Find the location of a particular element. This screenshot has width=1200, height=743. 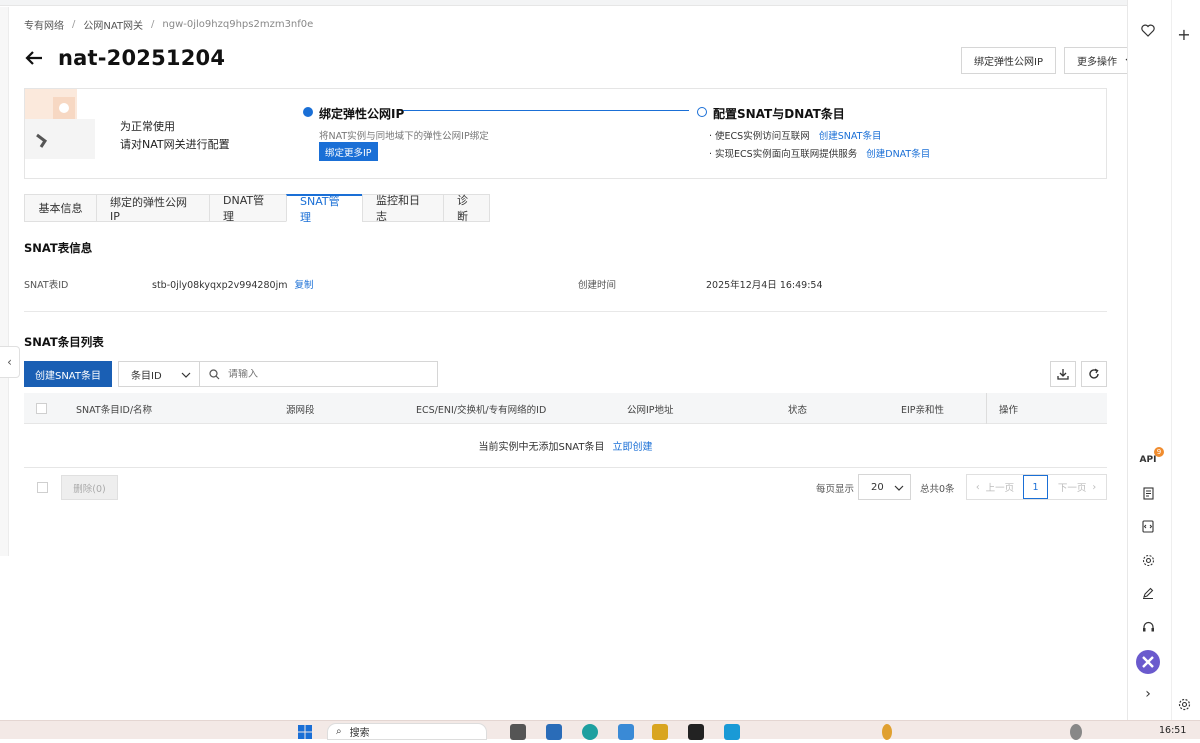

filter-field-value: 条目ID is located at coordinates (146, 376).